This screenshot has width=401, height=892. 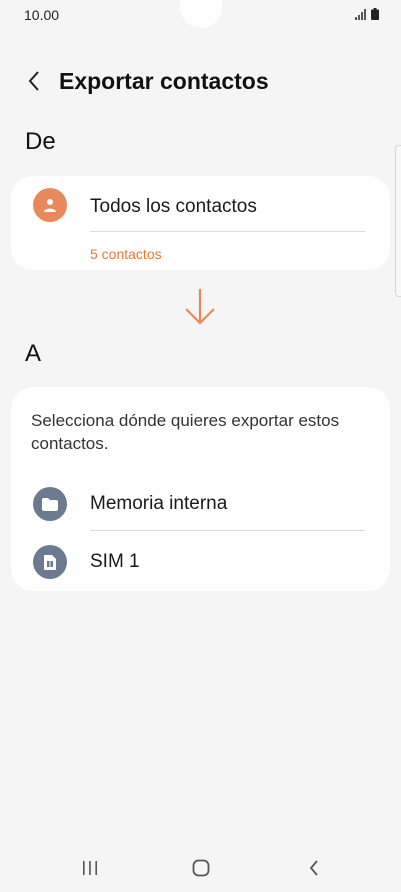 I want to click on back-nav-icon, so click(x=313, y=868).